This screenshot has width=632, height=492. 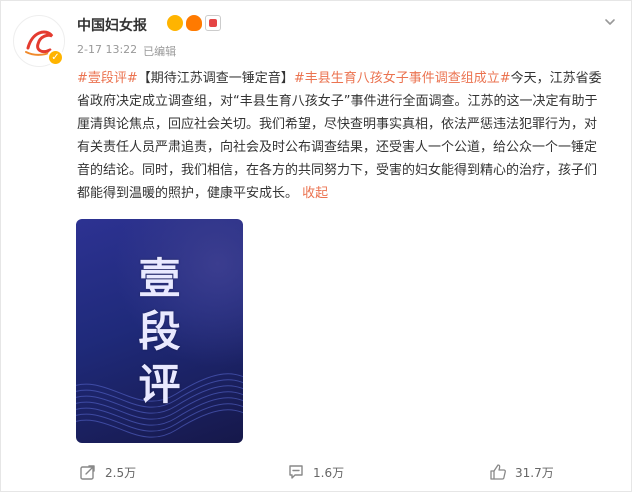 What do you see at coordinates (159, 384) in the screenshot?
I see `image-title-char: 评` at bounding box center [159, 384].